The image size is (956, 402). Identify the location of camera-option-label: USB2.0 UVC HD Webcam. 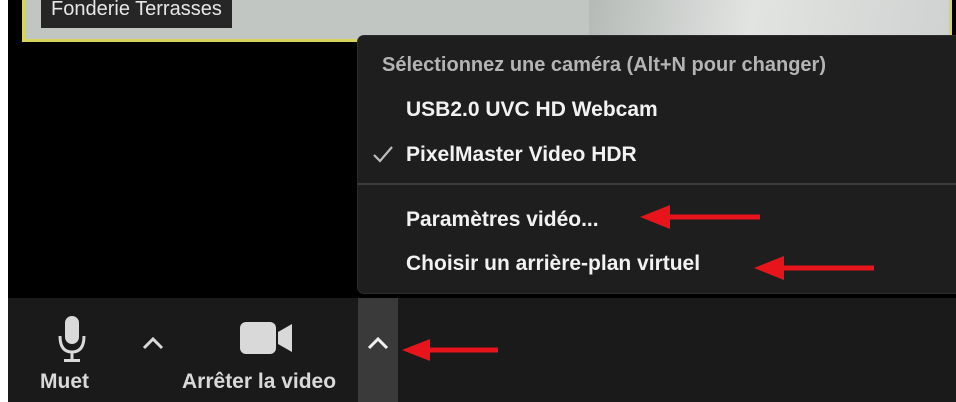
(532, 109).